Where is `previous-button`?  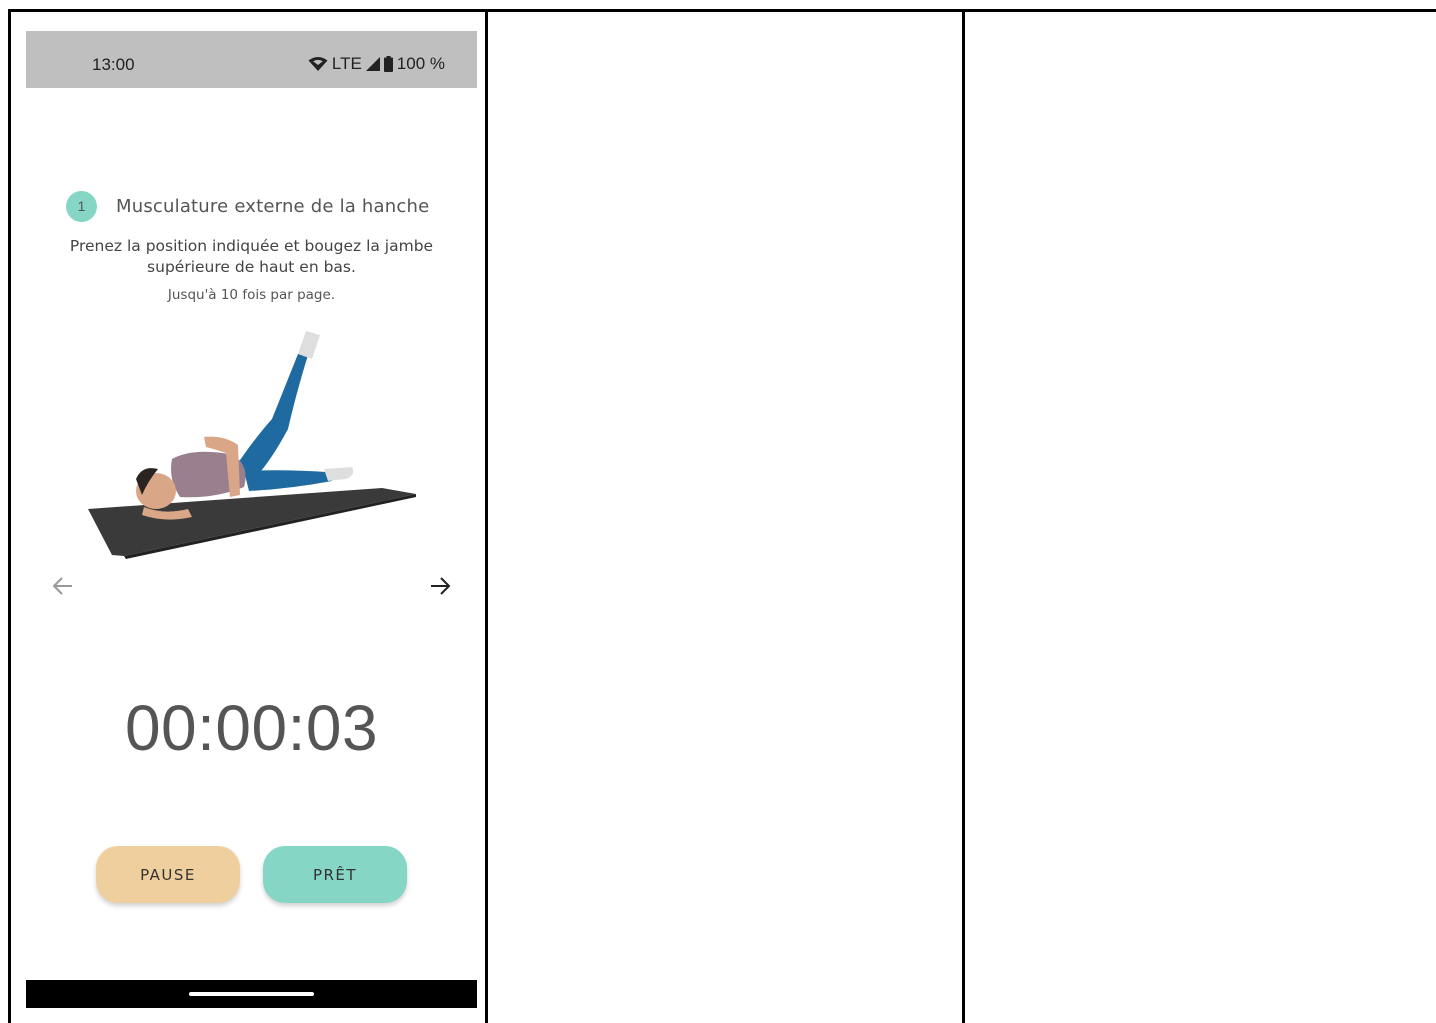 previous-button is located at coordinates (63, 586).